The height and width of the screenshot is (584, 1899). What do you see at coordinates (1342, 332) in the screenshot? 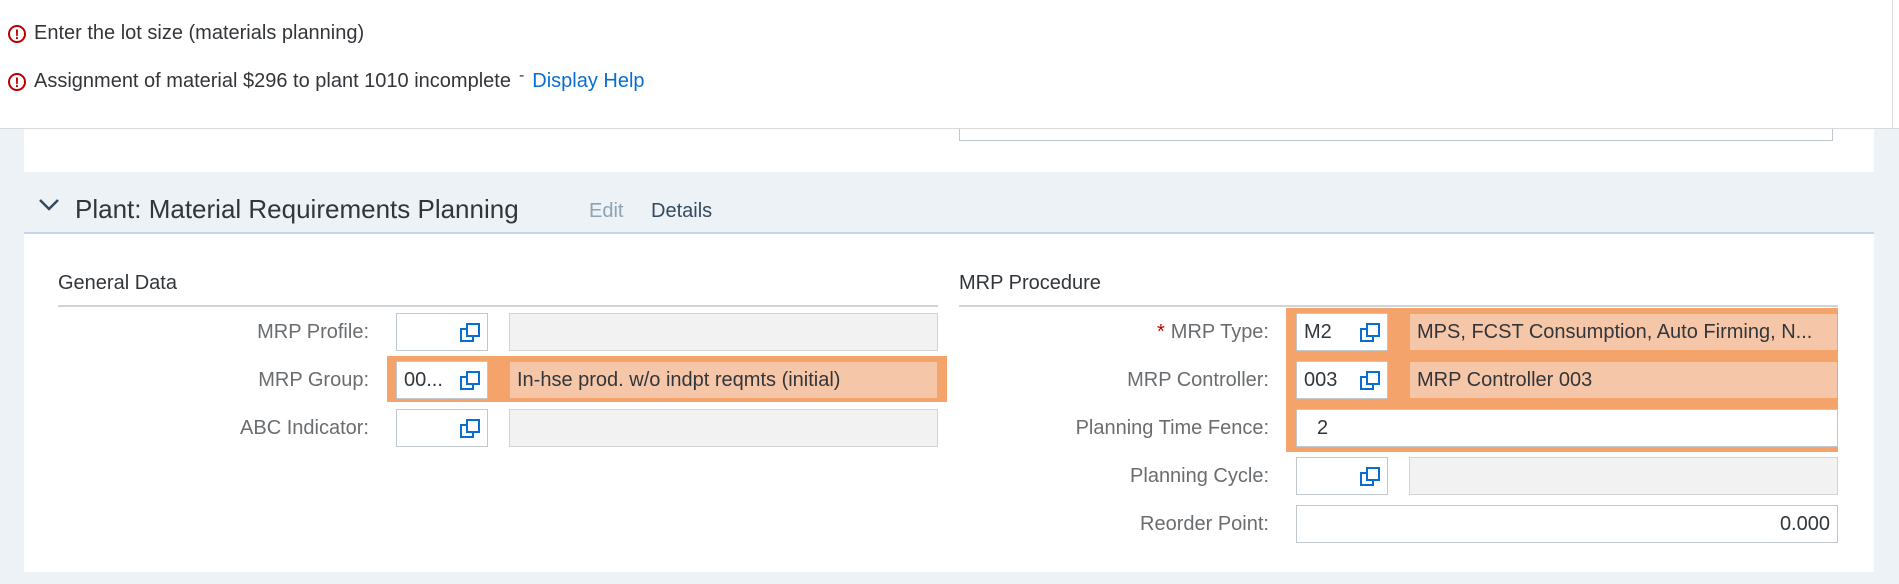
I see `mrp-type-input: M2` at bounding box center [1342, 332].